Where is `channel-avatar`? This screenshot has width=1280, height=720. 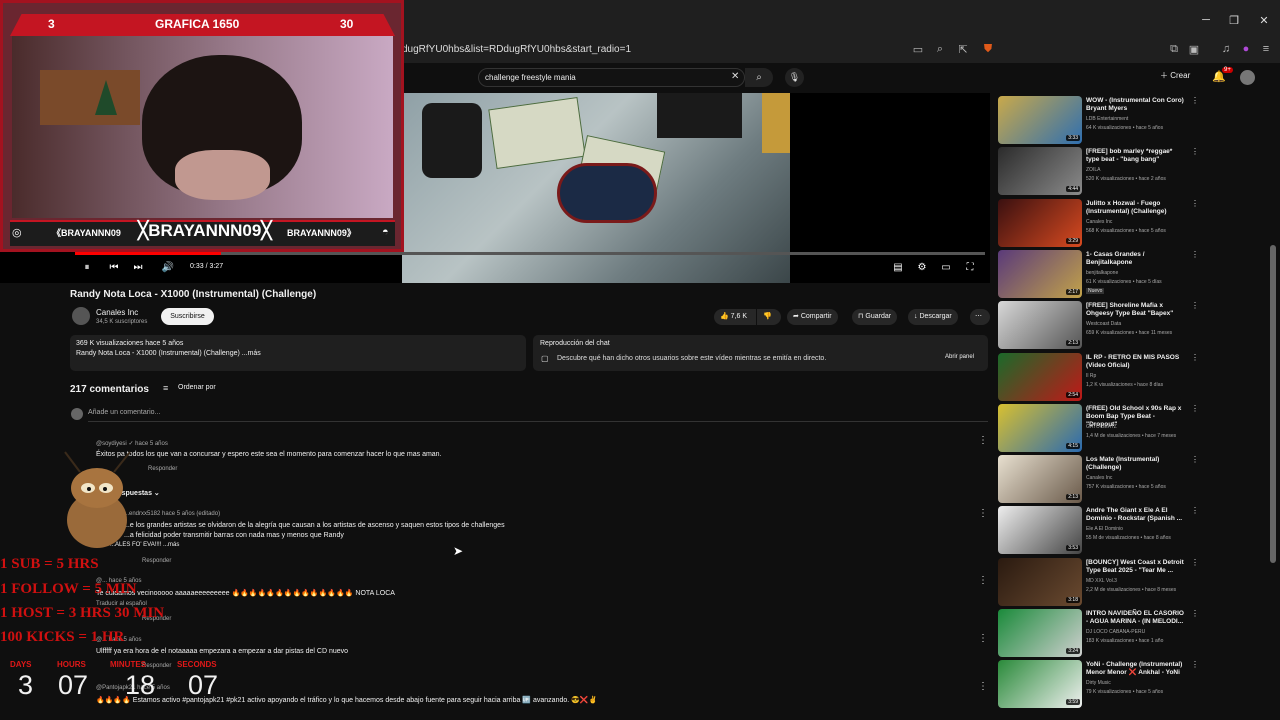
channel-avatar is located at coordinates (81, 316).